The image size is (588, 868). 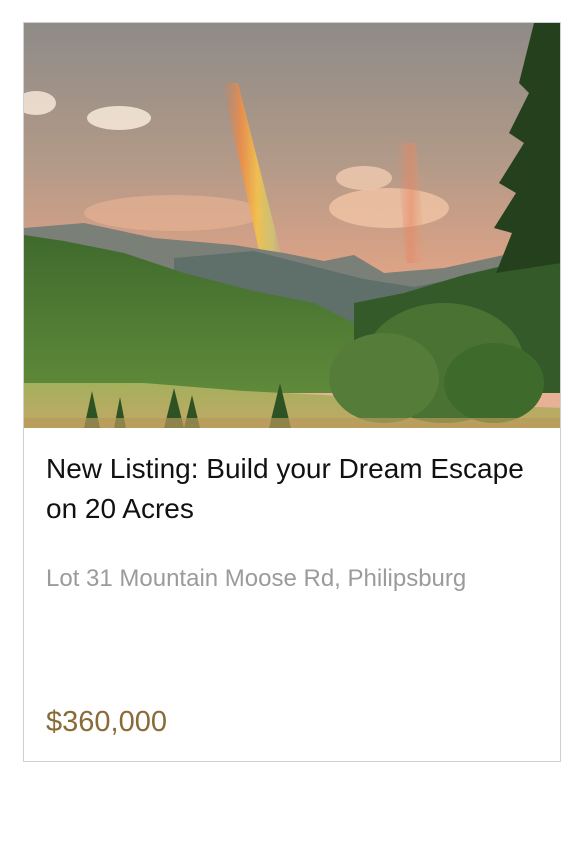 What do you see at coordinates (106, 722) in the screenshot?
I see `listing-price: $360,000` at bounding box center [106, 722].